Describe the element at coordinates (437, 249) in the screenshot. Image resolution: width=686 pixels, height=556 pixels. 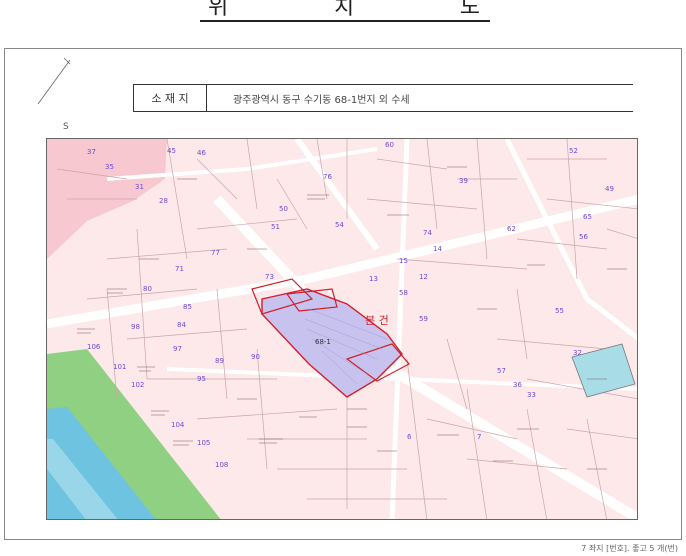
I see `lot-number: 14` at that location.